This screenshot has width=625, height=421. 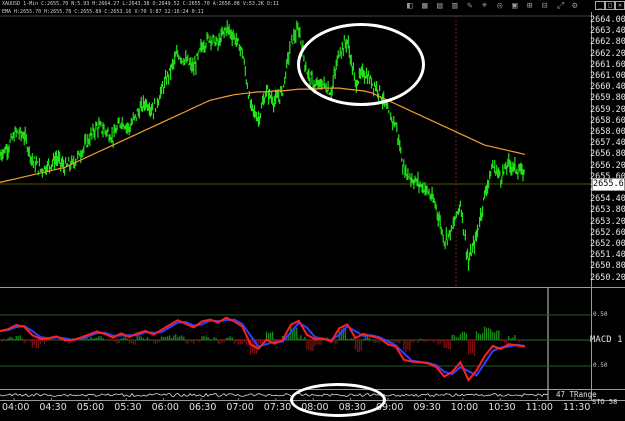 What do you see at coordinates (605, 402) in the screenshot?
I see `bottom-indicator-label-2: STO 58` at bounding box center [605, 402].